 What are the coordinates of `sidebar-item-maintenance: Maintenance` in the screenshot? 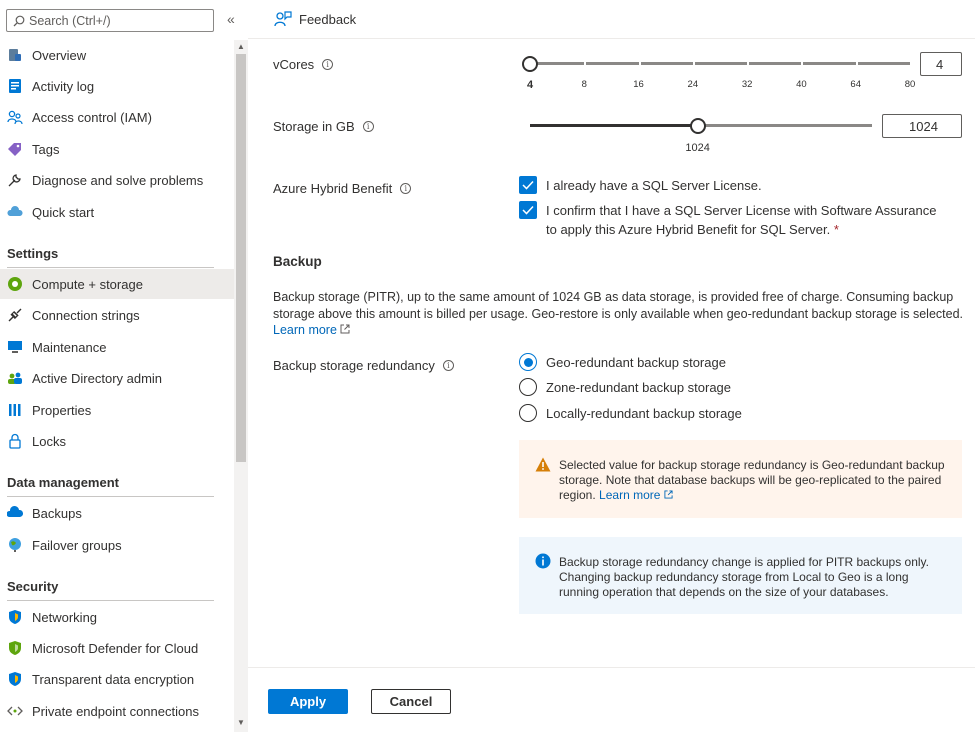 It's located at (117, 347).